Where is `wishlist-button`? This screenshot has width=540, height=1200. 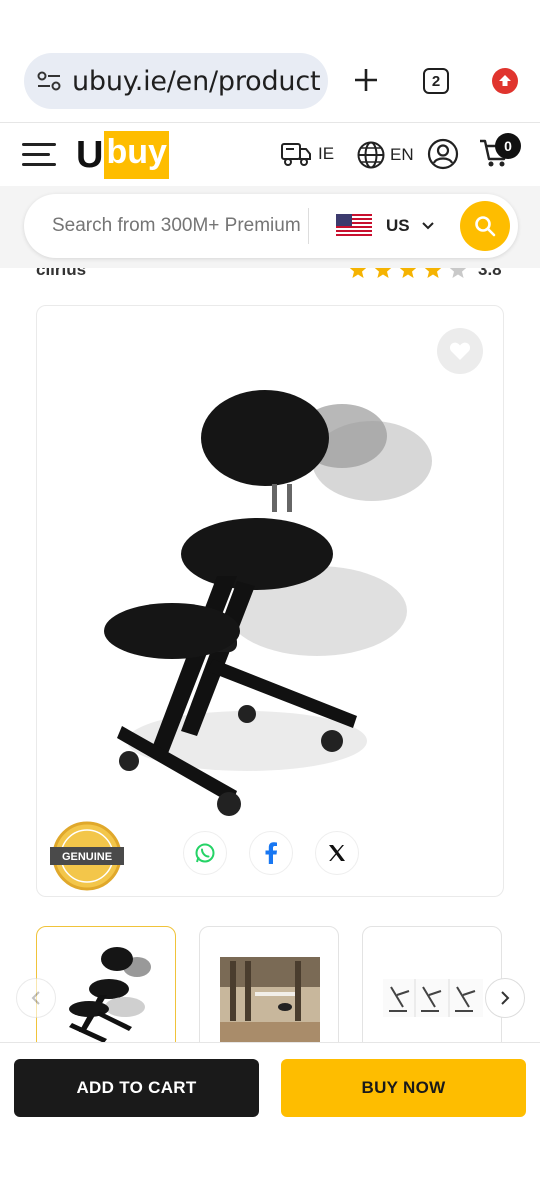 wishlist-button is located at coordinates (460, 351).